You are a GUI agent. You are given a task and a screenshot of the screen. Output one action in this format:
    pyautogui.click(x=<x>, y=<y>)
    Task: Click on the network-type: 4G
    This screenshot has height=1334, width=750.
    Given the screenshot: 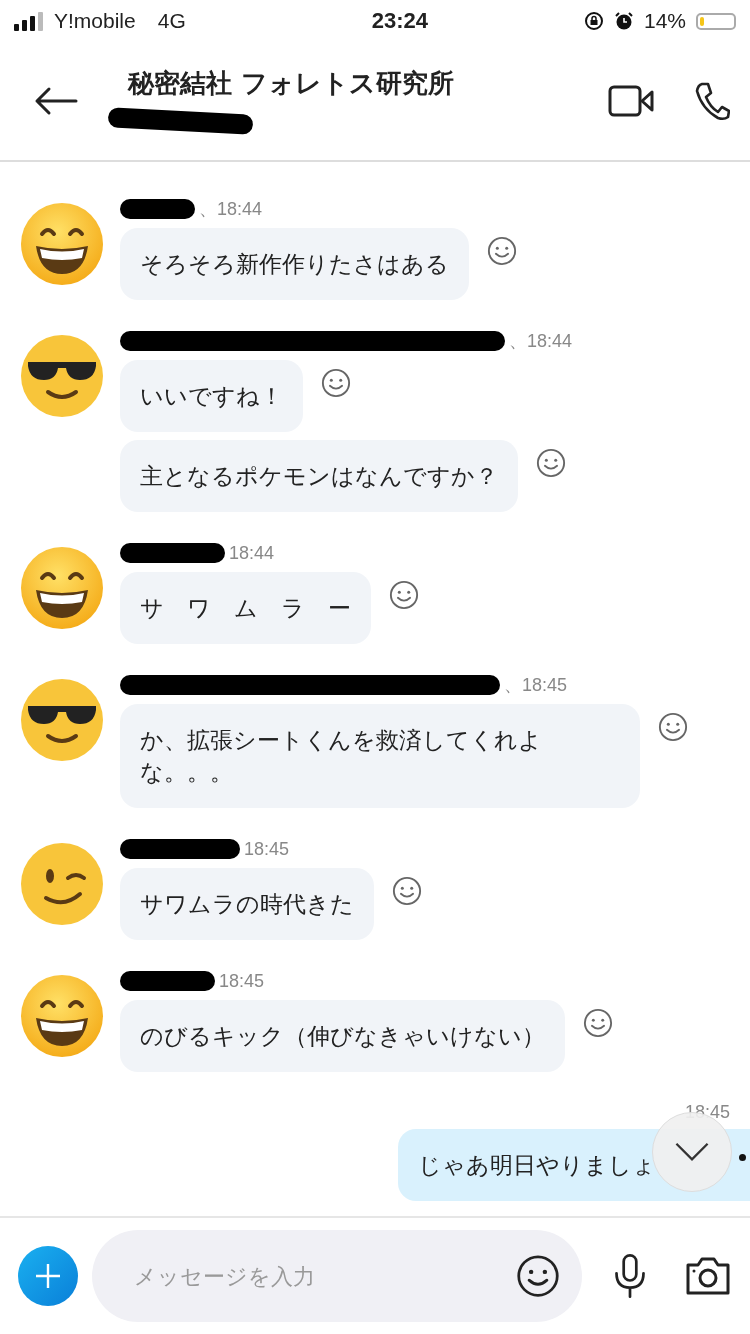 What is the action you would take?
    pyautogui.click(x=171, y=21)
    